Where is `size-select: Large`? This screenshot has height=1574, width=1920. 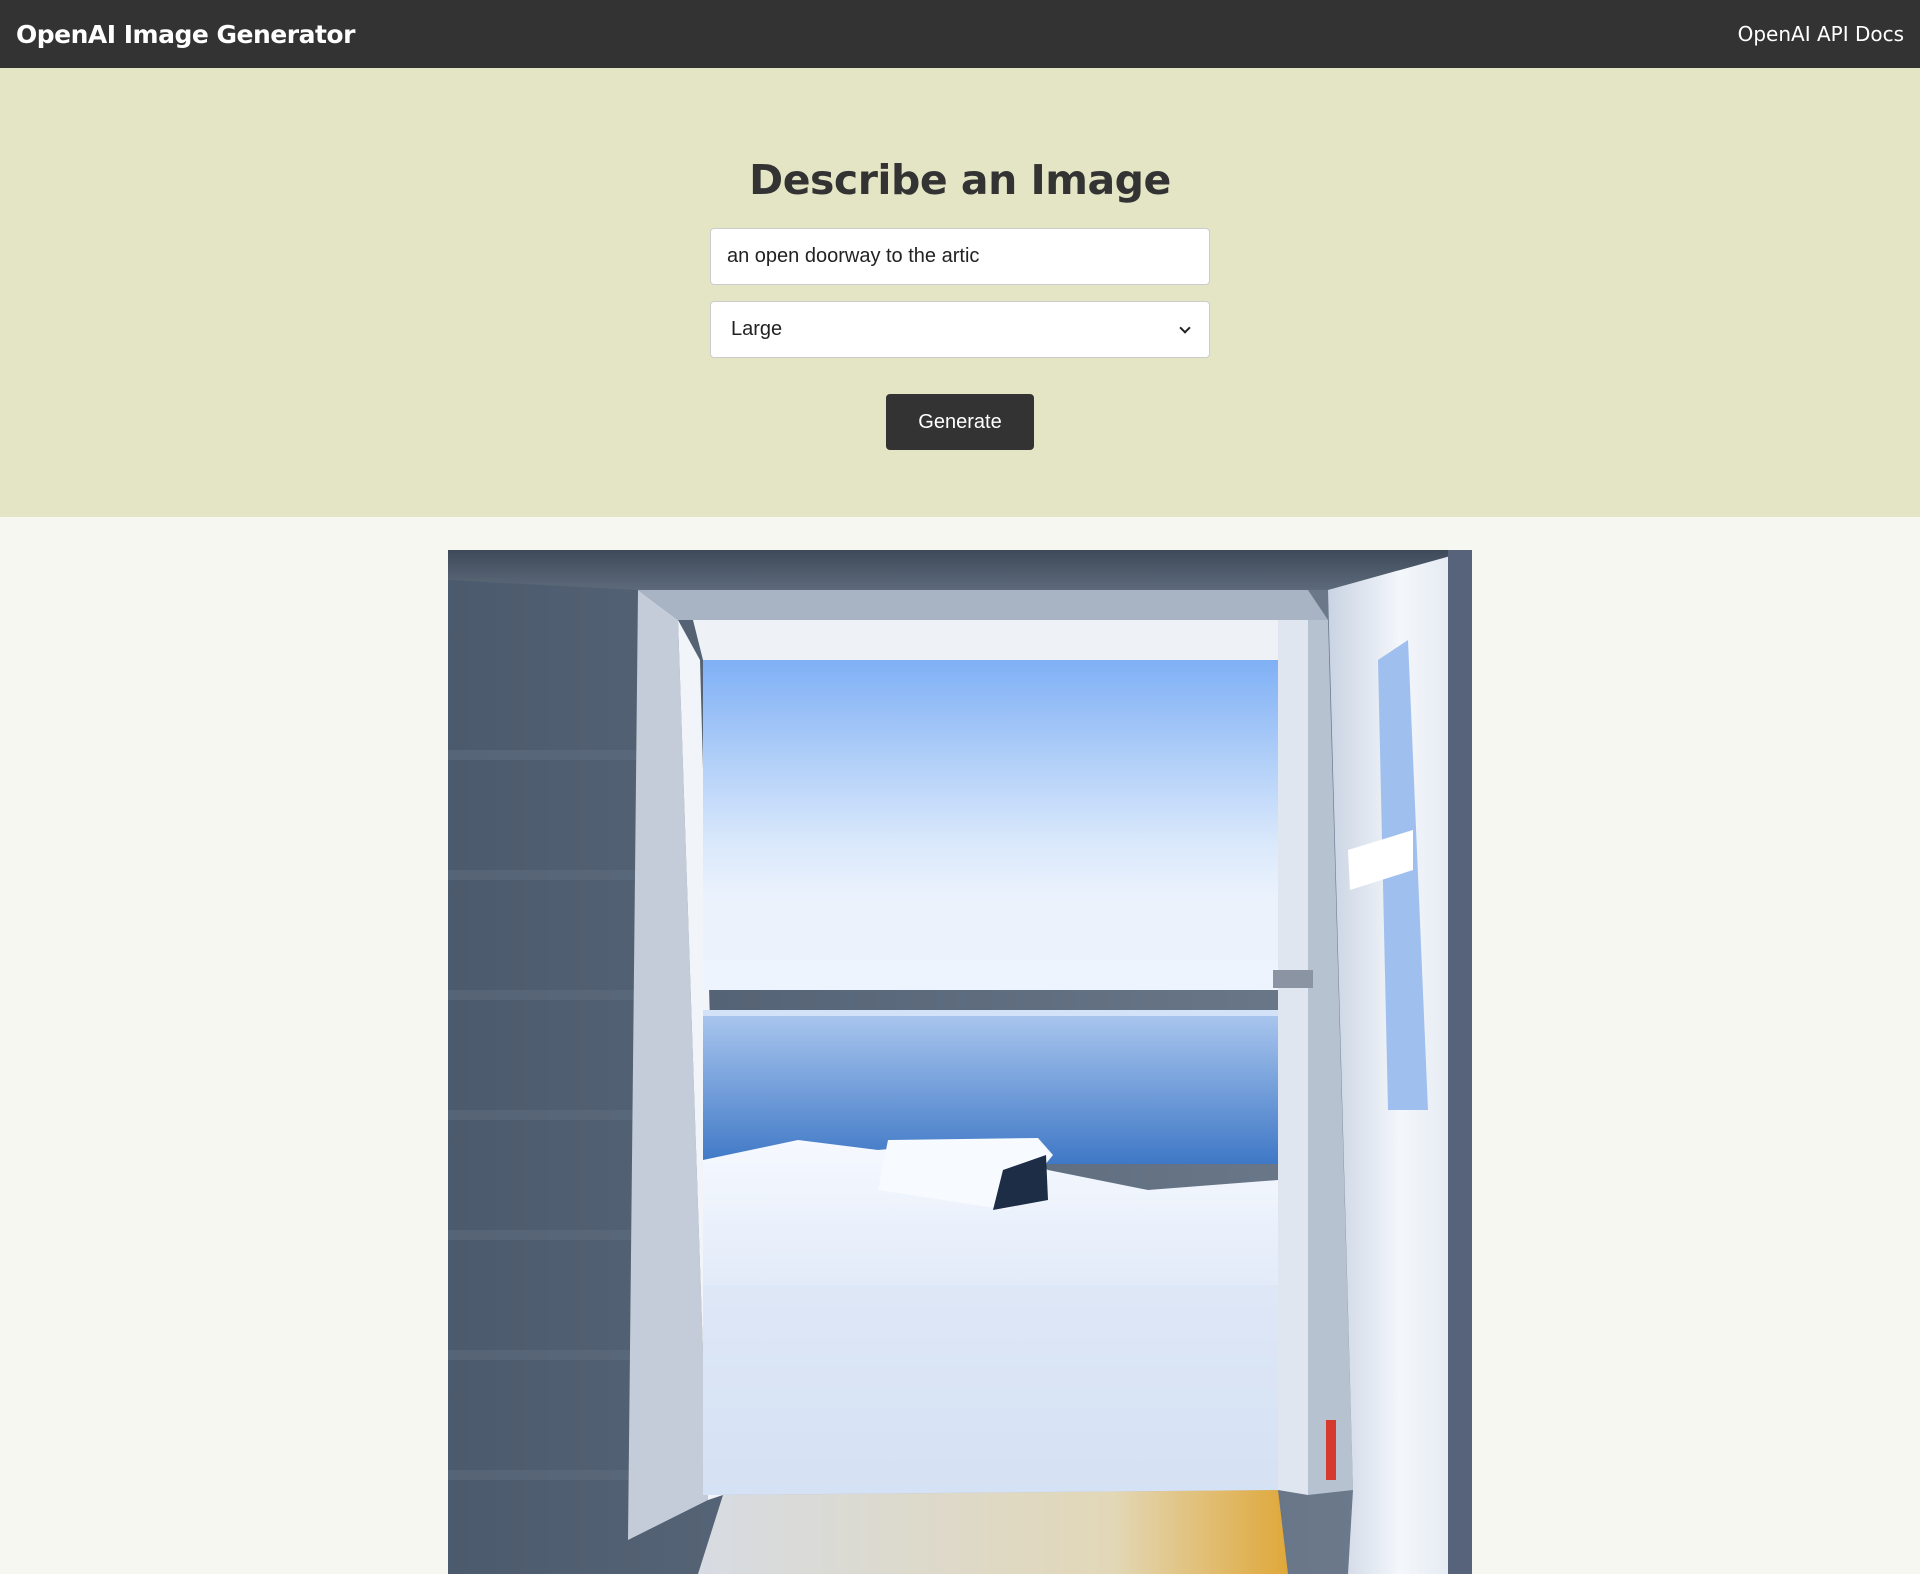 size-select: Large is located at coordinates (960, 329).